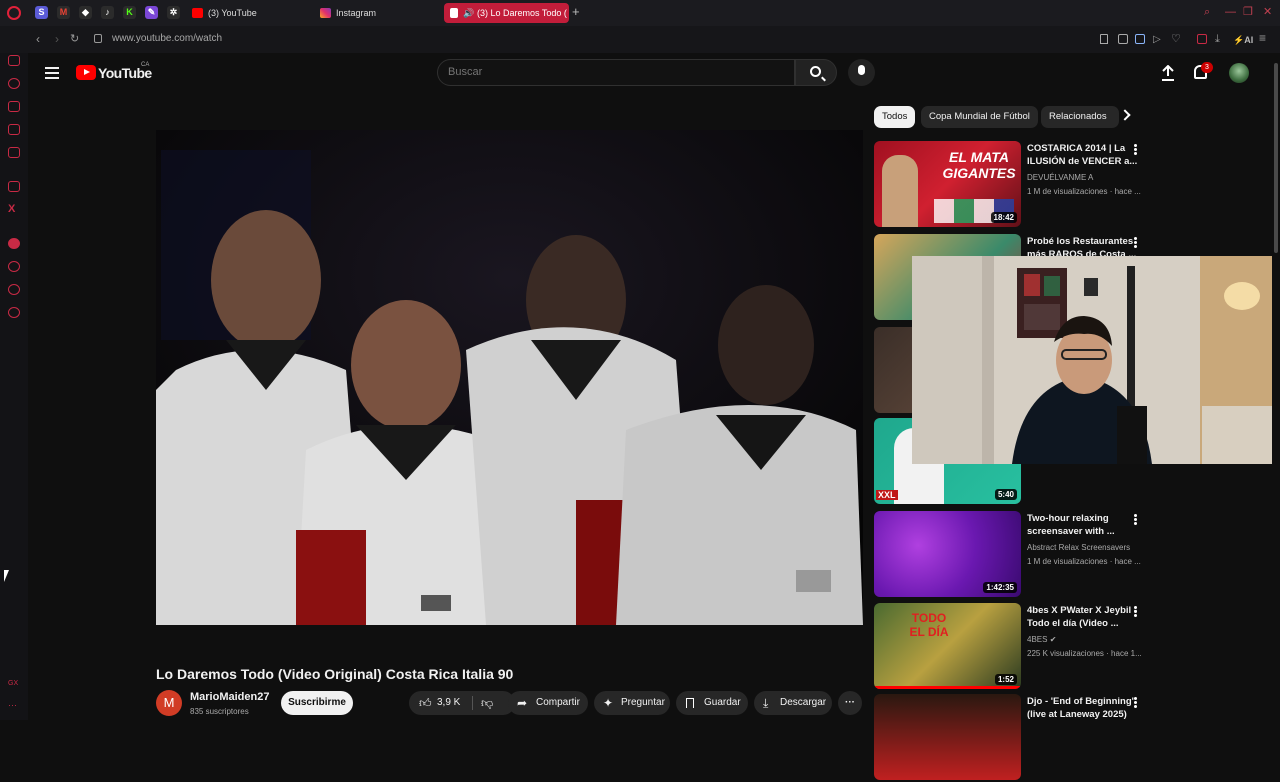 The width and height of the screenshot is (1280, 782). Describe the element at coordinates (1104, 39) in the screenshot. I see `bookmark-icon` at that location.